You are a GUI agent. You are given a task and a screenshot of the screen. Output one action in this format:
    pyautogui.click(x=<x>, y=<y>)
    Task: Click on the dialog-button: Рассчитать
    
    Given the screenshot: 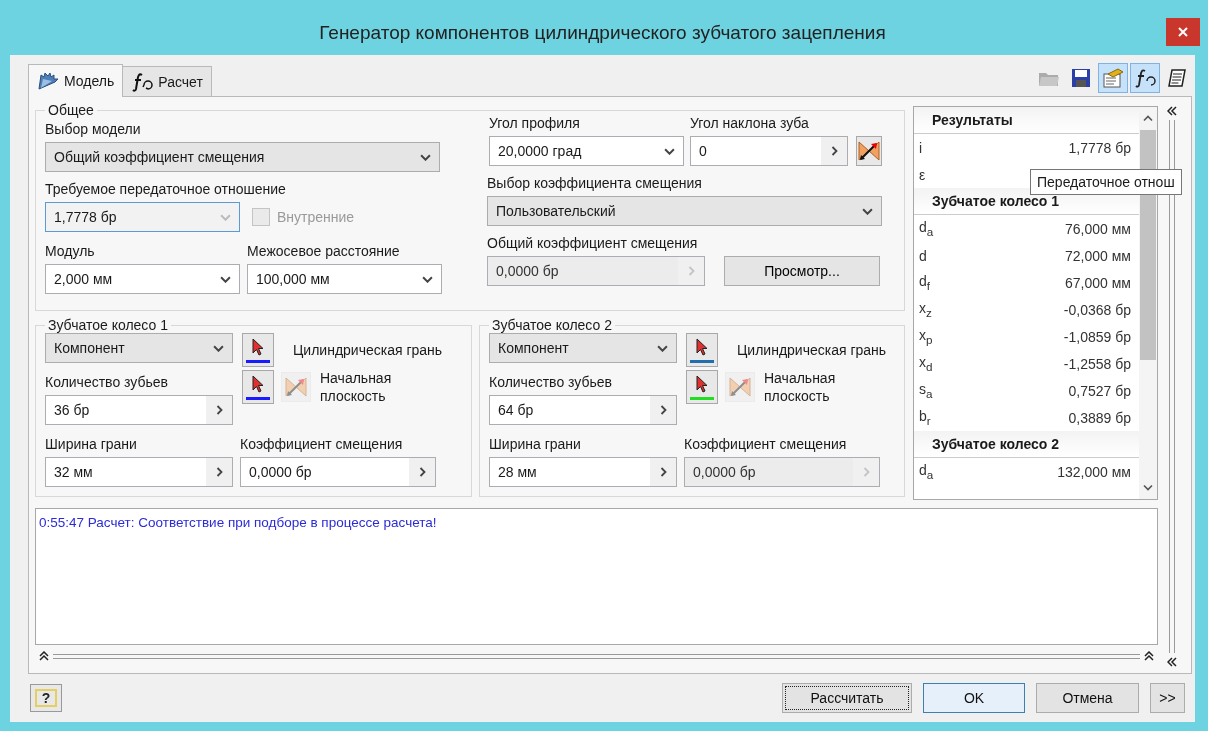 What is the action you would take?
    pyautogui.click(x=847, y=698)
    